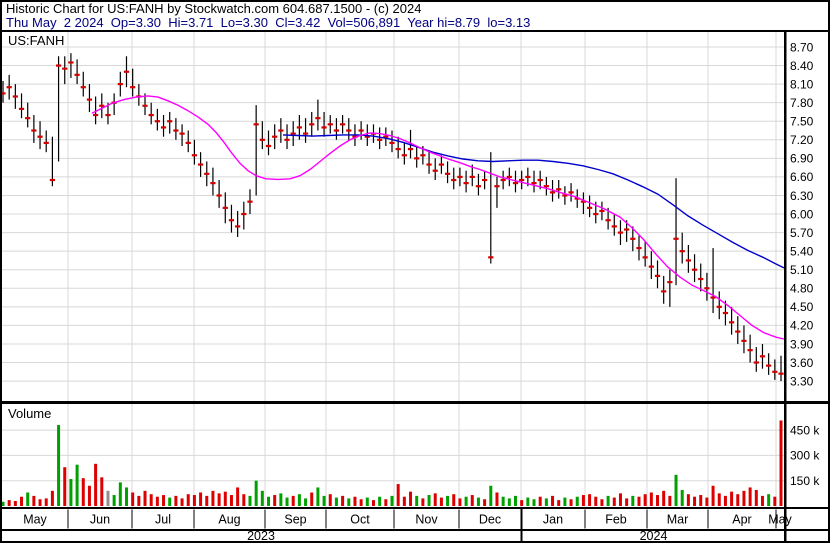 This screenshot has width=830, height=543. I want to click on price-tick-label: 7.50, so click(802, 122).